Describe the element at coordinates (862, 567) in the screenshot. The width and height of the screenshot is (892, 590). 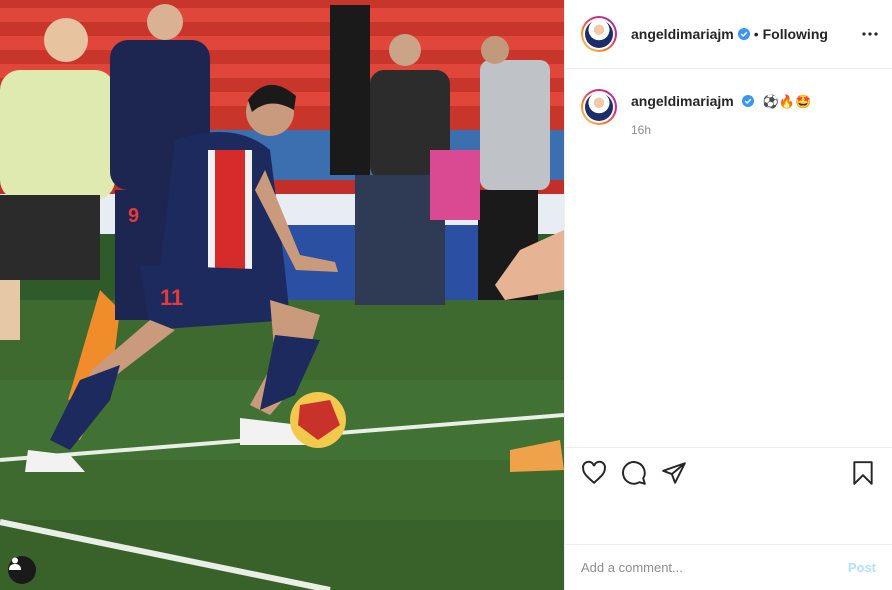
I see `post-comment-button: Post` at that location.